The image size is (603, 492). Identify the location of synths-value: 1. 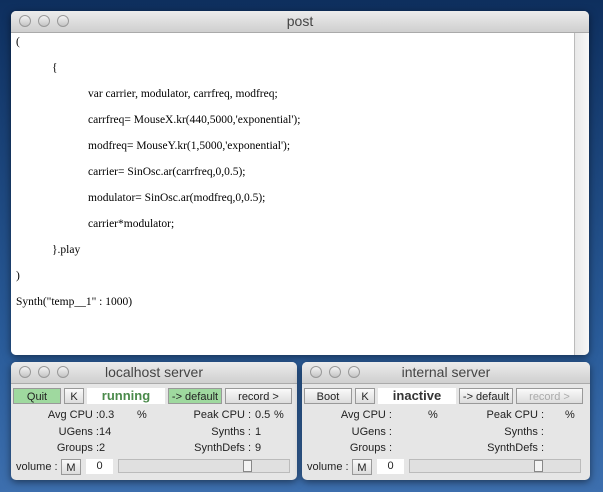
(258, 432).